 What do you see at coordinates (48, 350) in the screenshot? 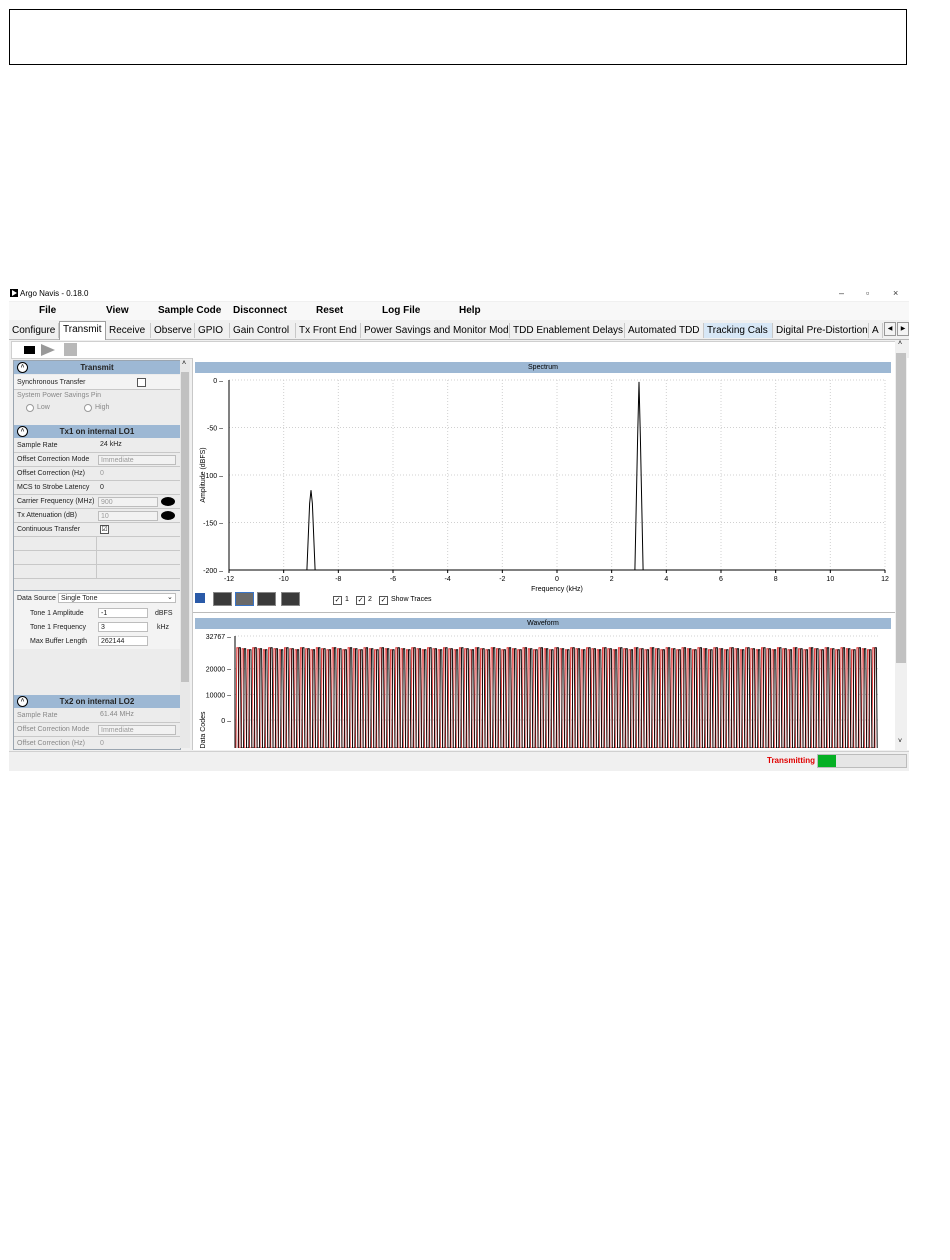
I see `play-icon` at bounding box center [48, 350].